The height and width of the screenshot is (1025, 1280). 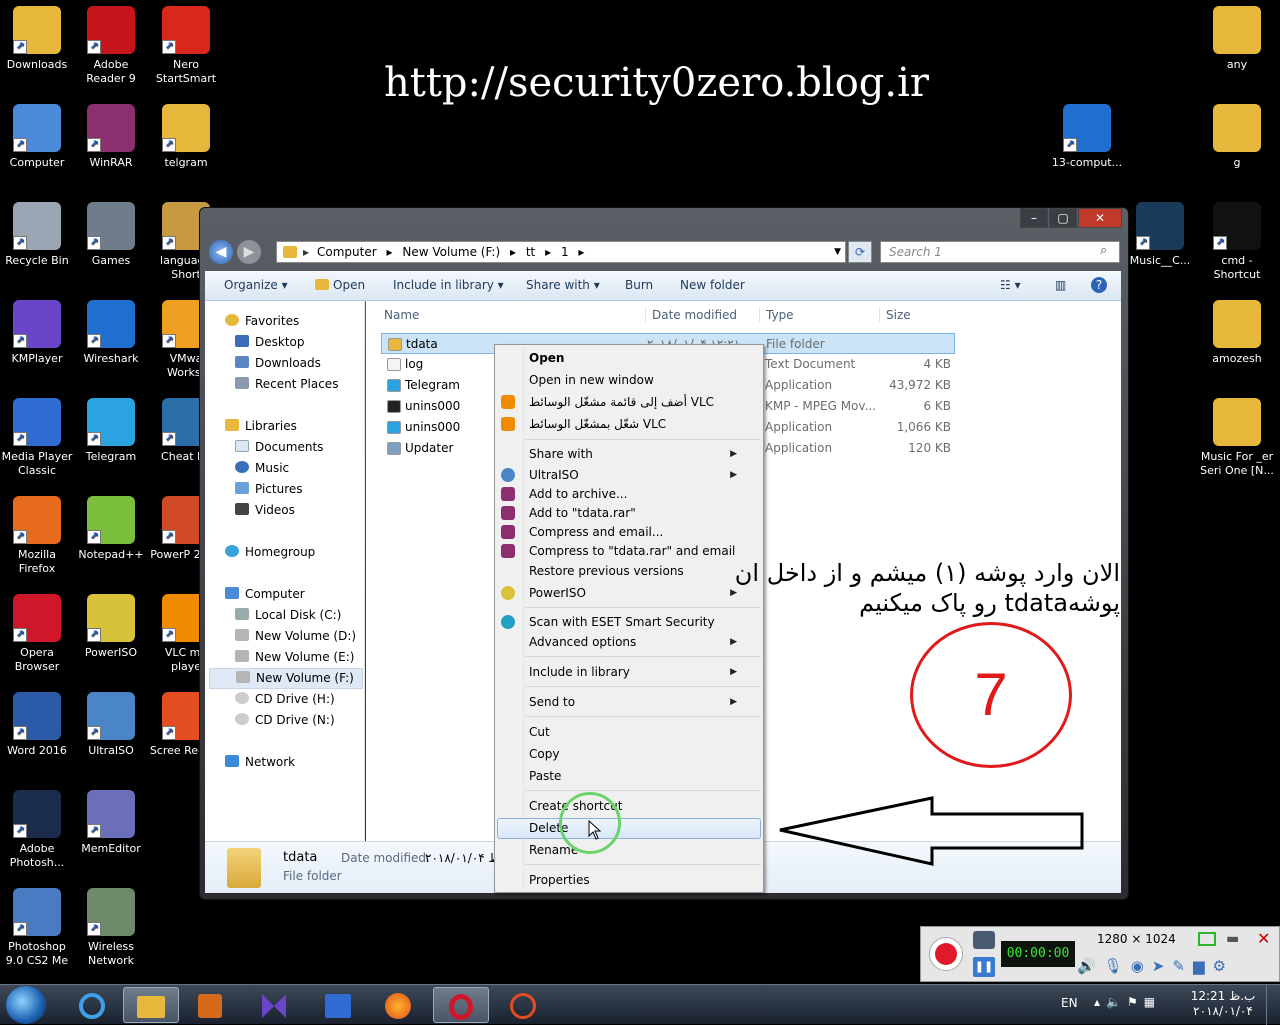 I want to click on menu-open: Open, so click(x=546, y=358).